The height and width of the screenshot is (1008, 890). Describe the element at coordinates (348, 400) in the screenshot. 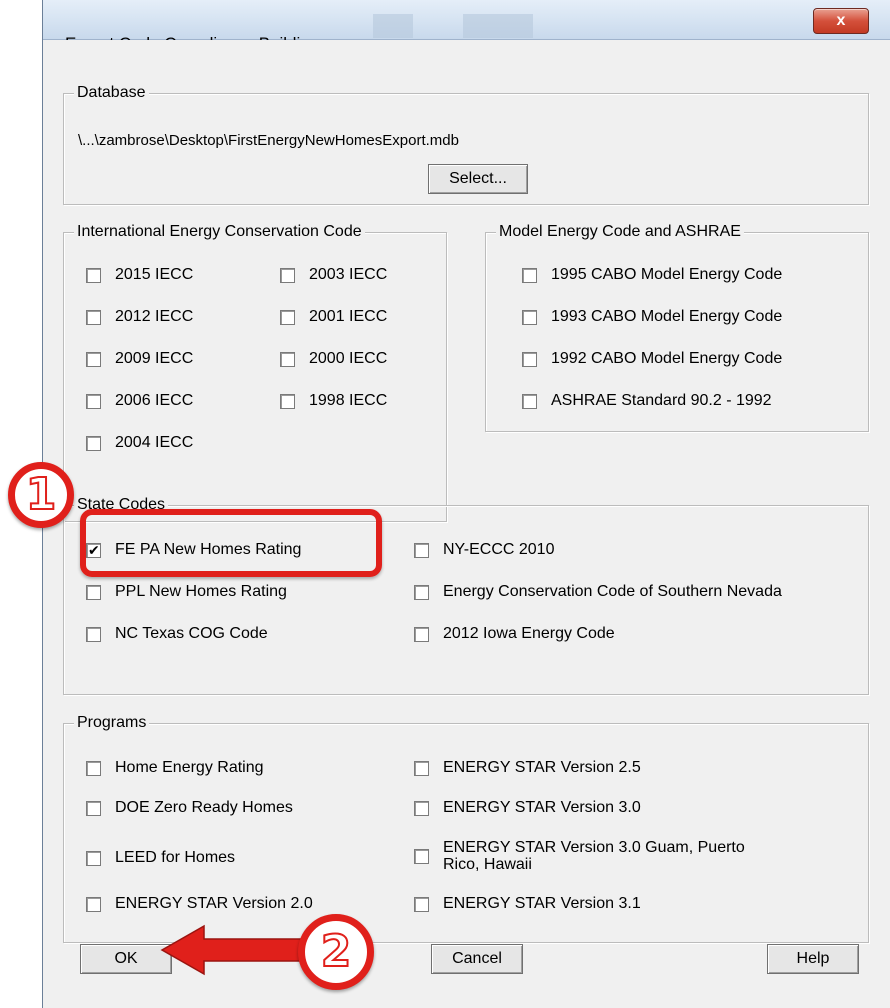

I see `checkbox-label: 1998 IECC` at that location.